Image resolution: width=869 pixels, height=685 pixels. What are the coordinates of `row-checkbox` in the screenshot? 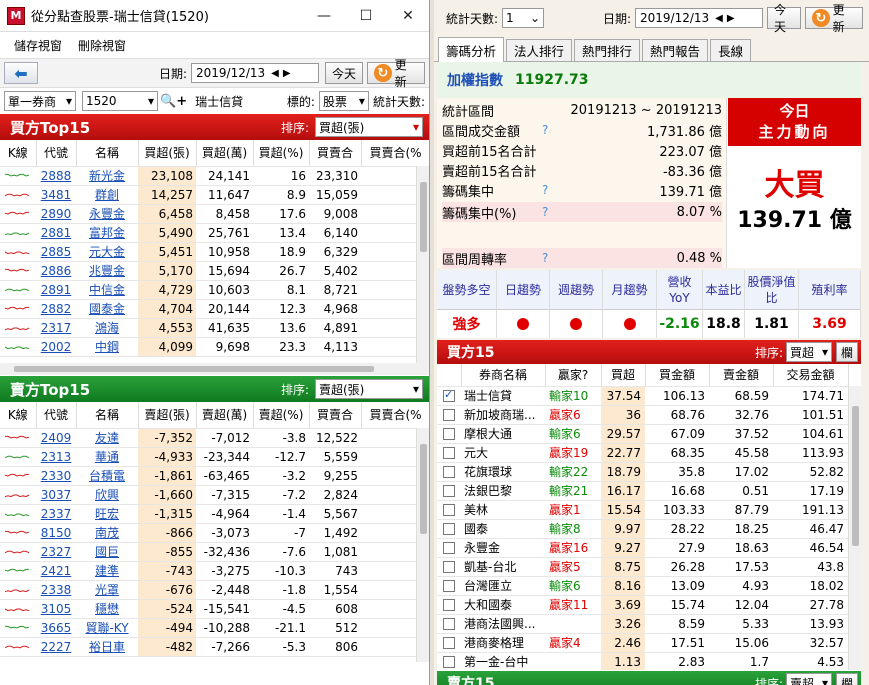 It's located at (449, 453).